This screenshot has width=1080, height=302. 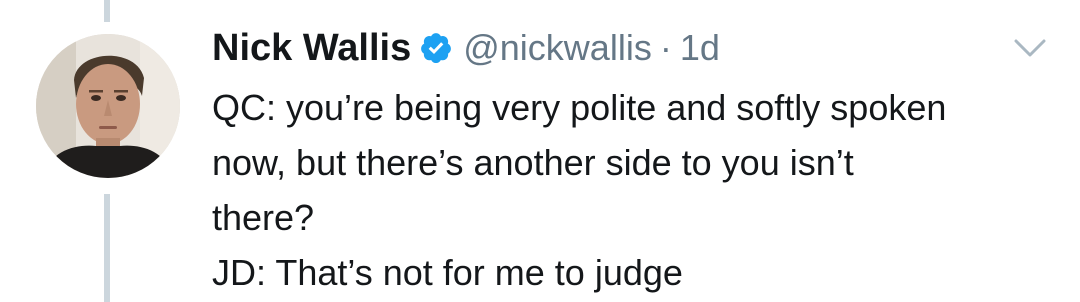 What do you see at coordinates (311, 48) in the screenshot?
I see `author-name: Nick Wallis` at bounding box center [311, 48].